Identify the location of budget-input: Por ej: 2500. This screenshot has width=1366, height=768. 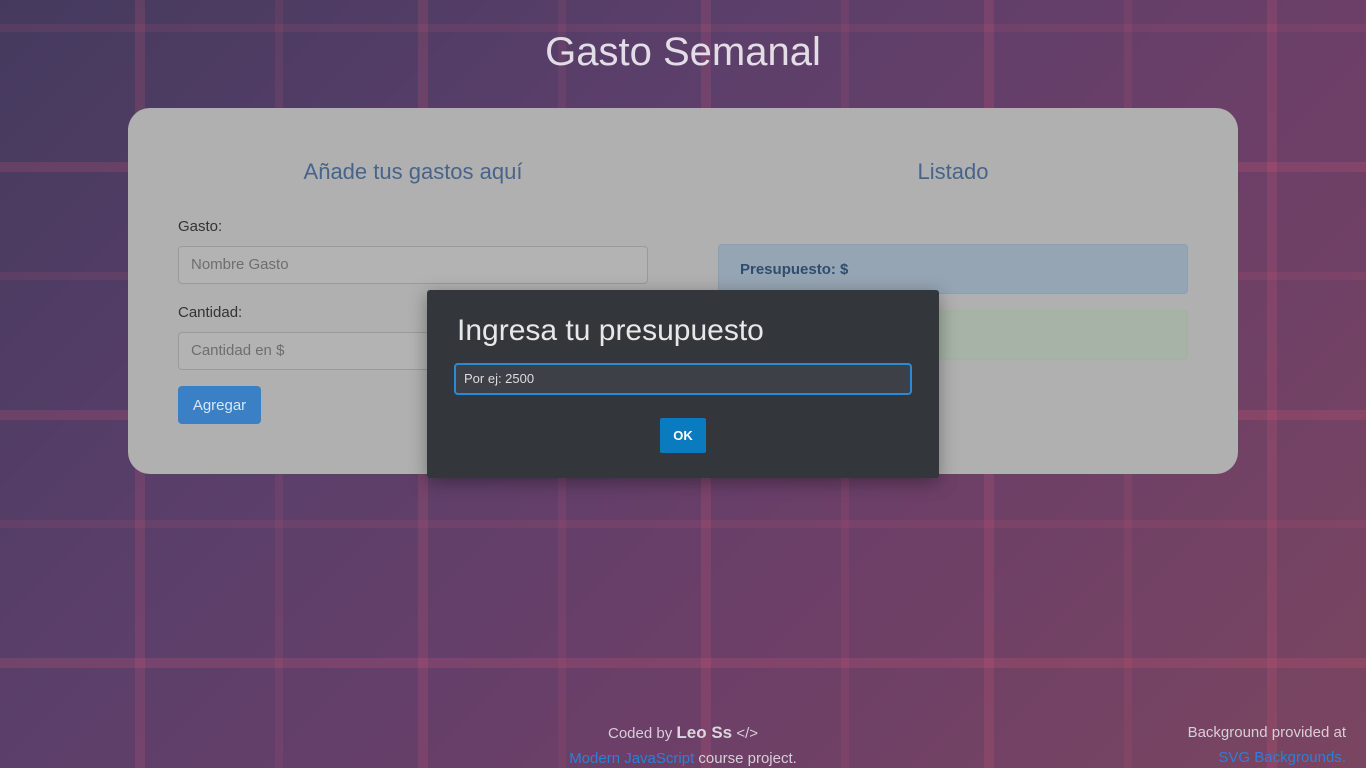
(683, 379).